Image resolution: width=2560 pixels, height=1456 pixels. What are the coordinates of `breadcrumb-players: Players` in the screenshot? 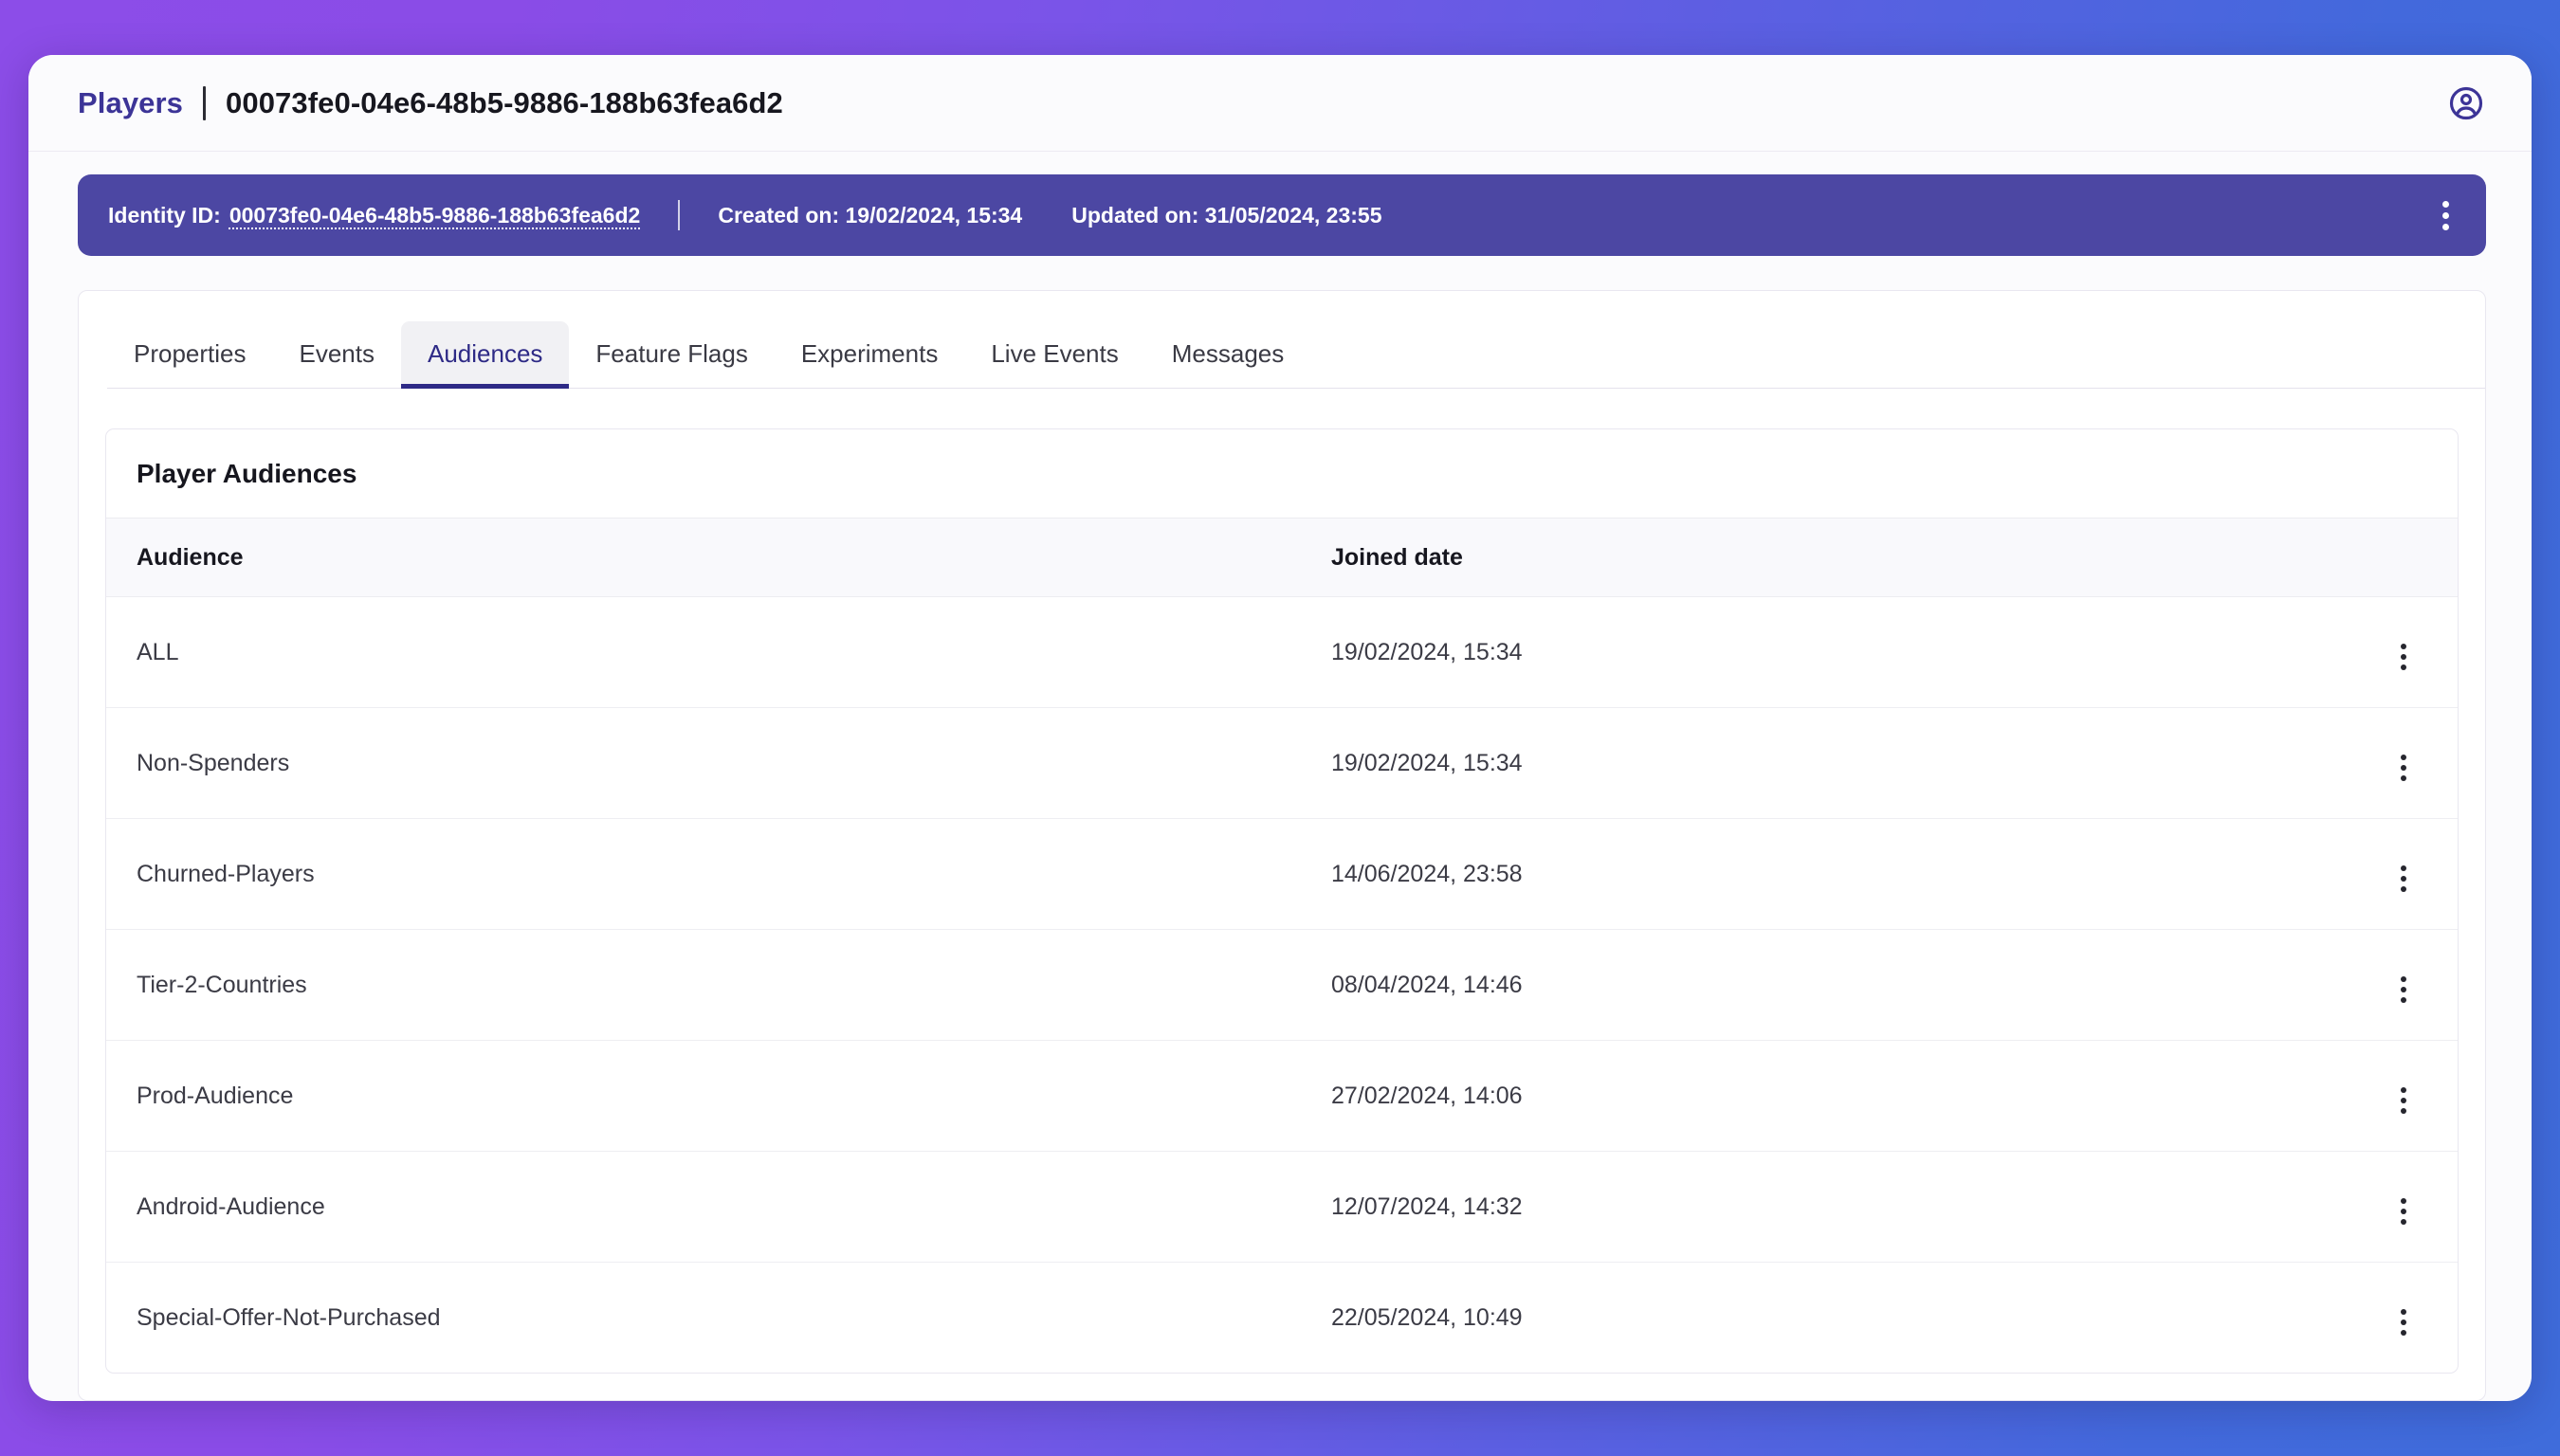 It's located at (130, 103).